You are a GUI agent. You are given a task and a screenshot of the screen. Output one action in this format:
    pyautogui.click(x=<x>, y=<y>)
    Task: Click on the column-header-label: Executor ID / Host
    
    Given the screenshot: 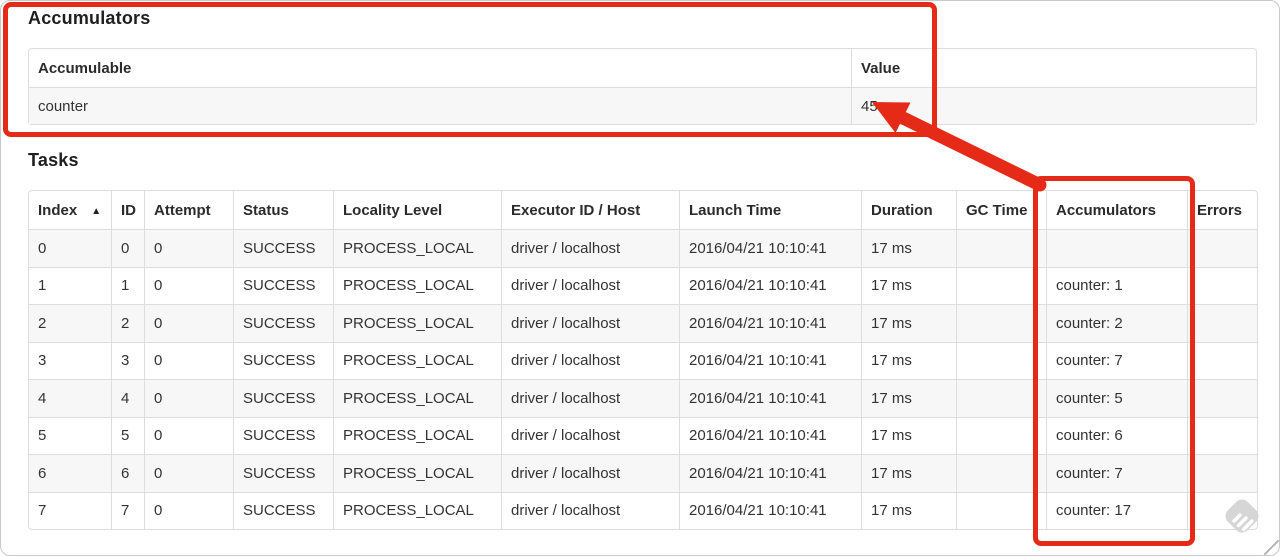 What is the action you would take?
    pyautogui.click(x=576, y=210)
    